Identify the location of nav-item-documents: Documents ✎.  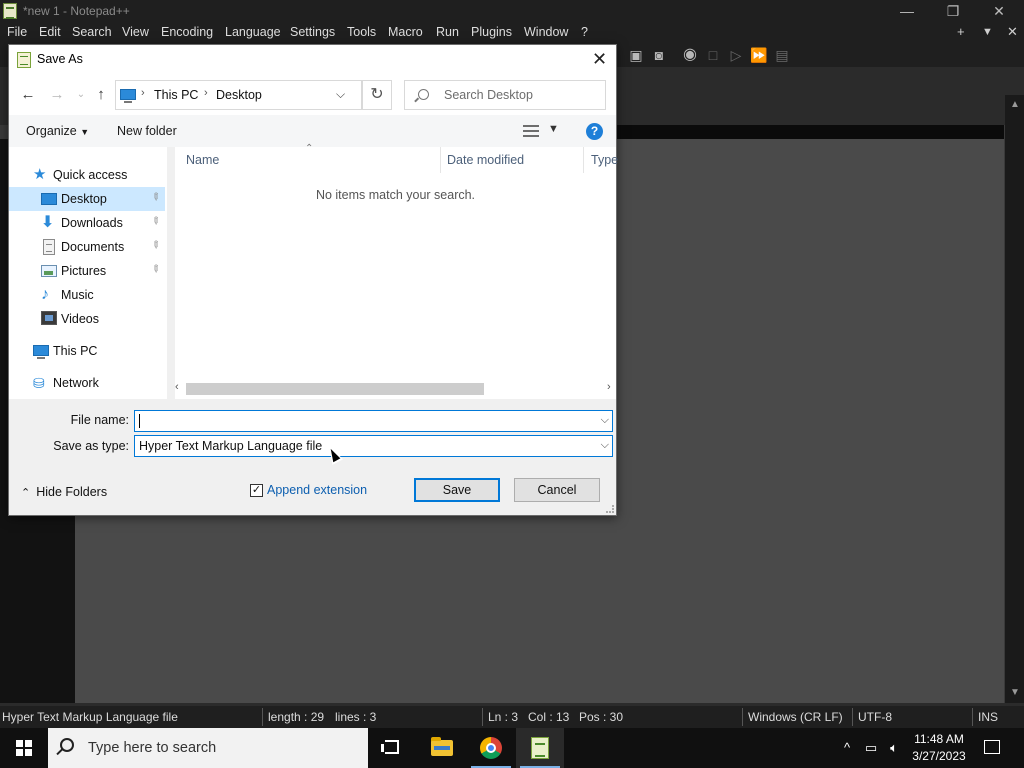
(87, 247).